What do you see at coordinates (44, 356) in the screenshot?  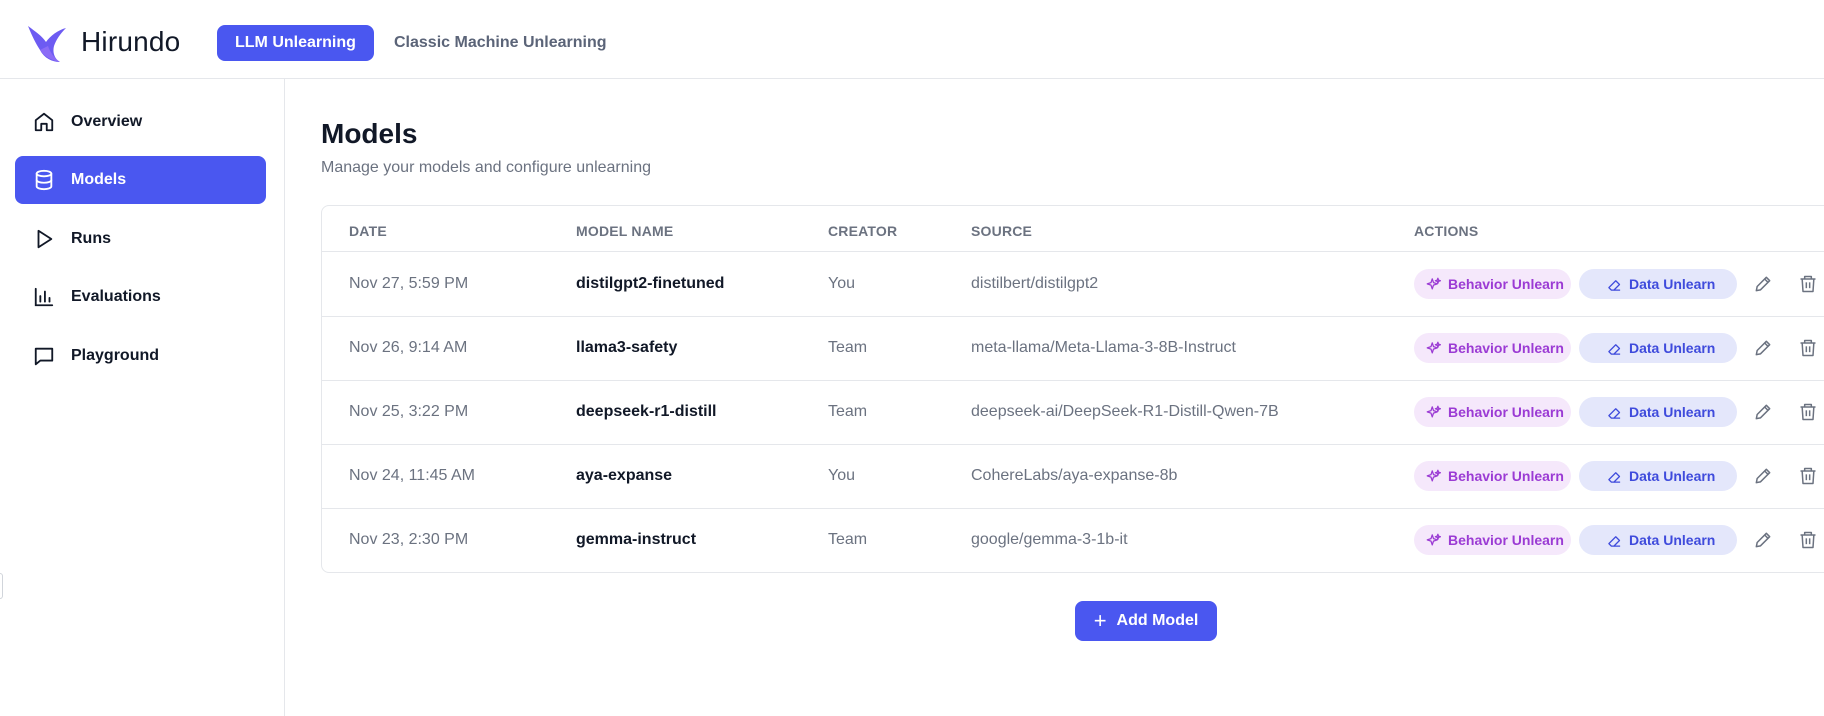 I see `chat-icon` at bounding box center [44, 356].